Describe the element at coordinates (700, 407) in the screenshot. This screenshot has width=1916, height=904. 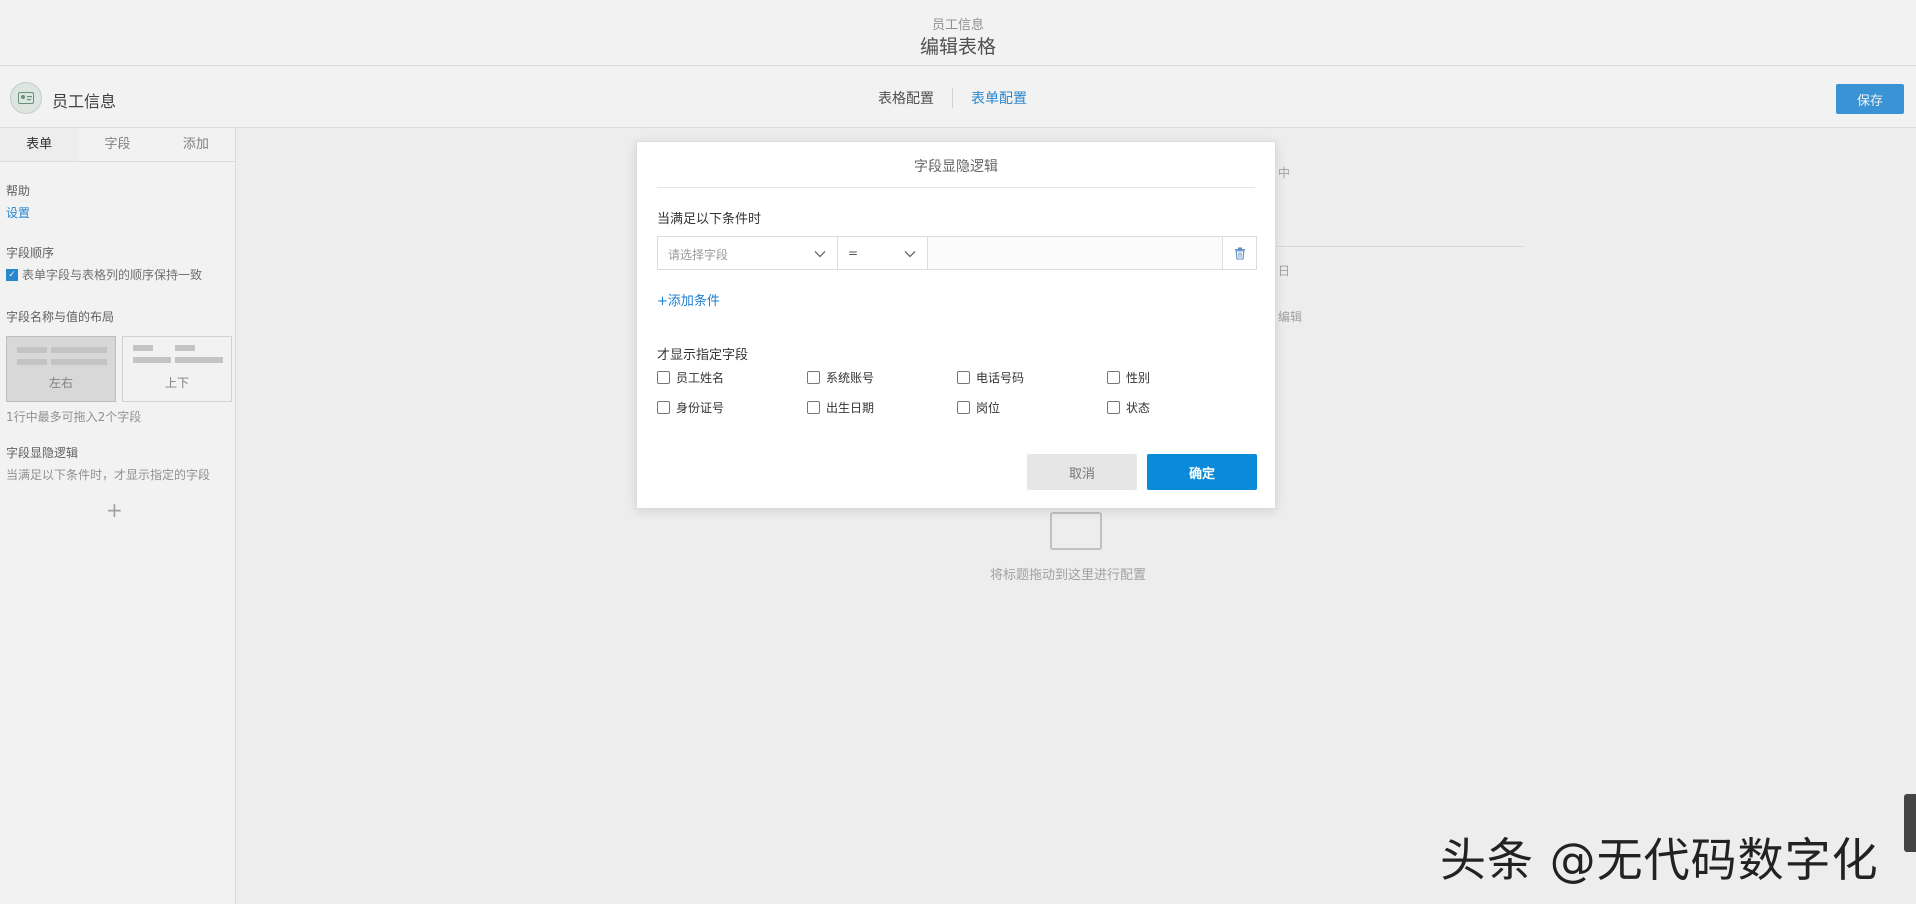
I see `field-option-label: 身份证号` at that location.